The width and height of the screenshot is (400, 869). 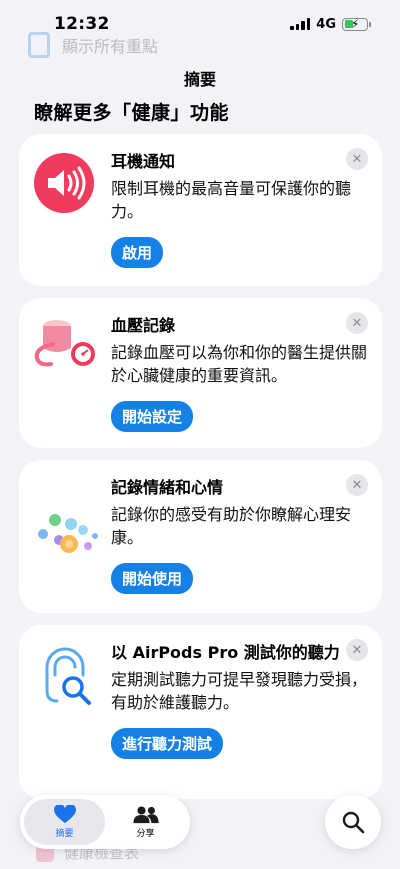 I want to click on get-started-button: 開始使用, so click(x=152, y=578).